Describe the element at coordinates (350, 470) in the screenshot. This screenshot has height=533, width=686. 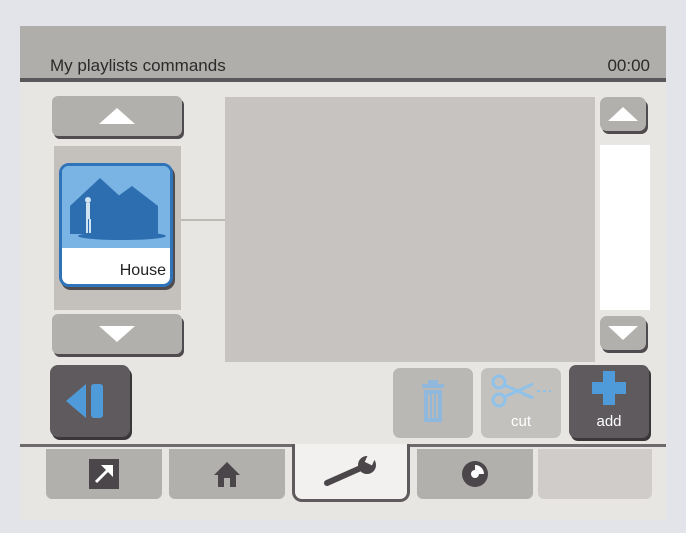
I see `wrench-icon` at that location.